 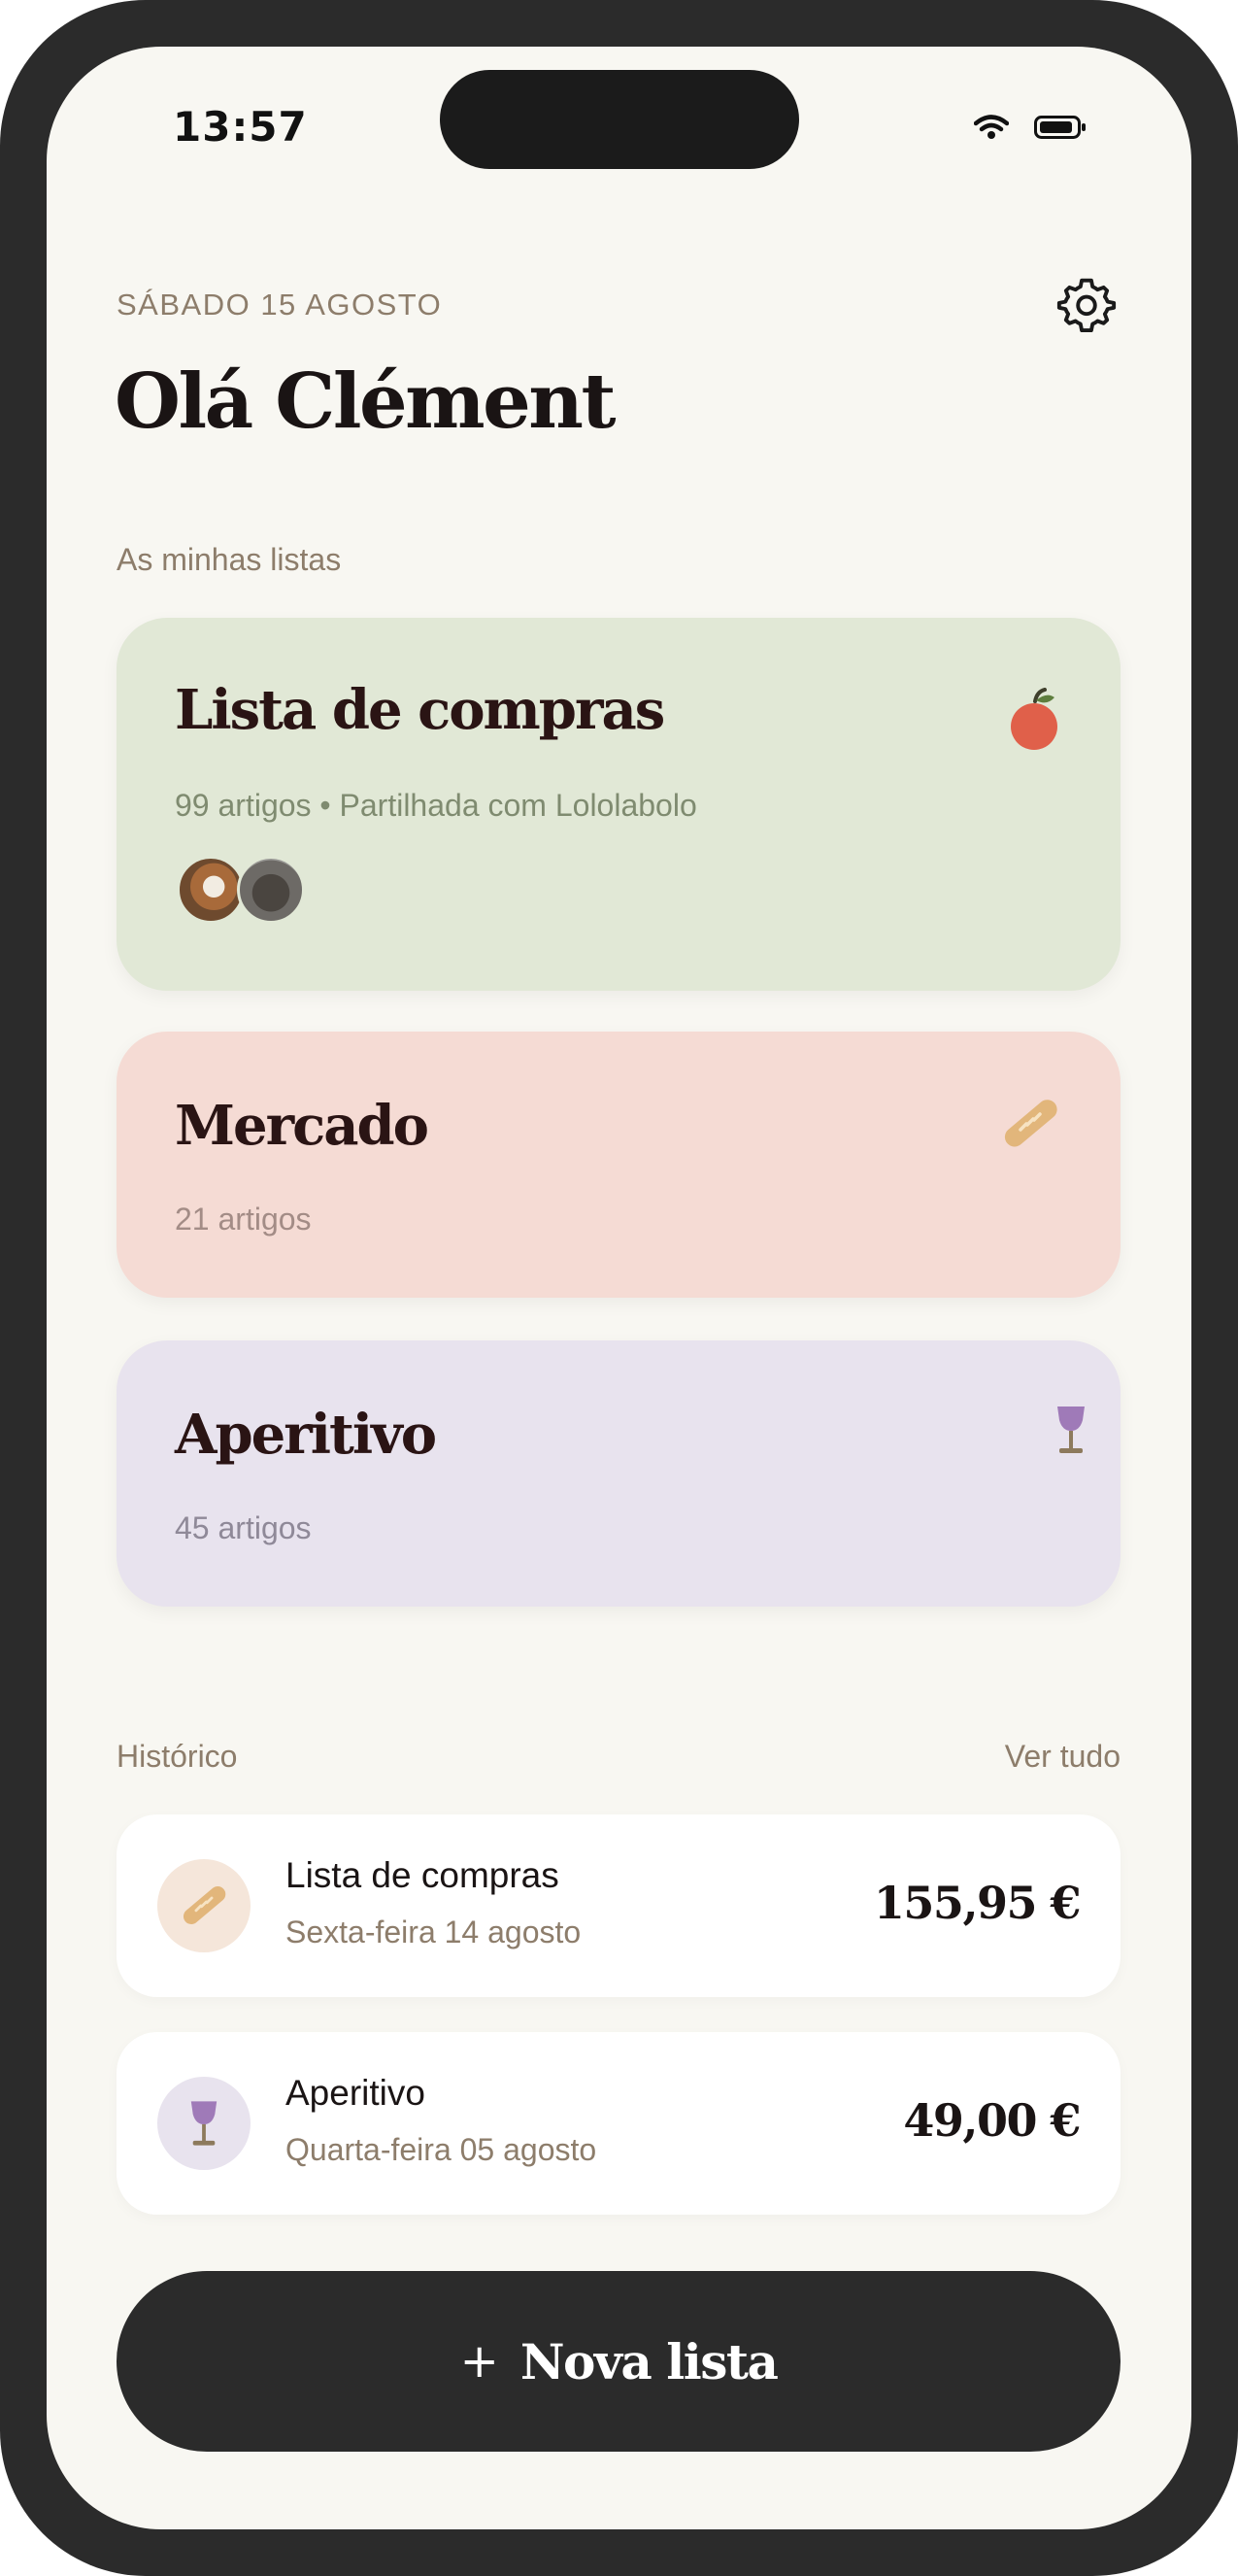 What do you see at coordinates (243, 1527) in the screenshot?
I see `list-card-subtitle: 45 artigos` at bounding box center [243, 1527].